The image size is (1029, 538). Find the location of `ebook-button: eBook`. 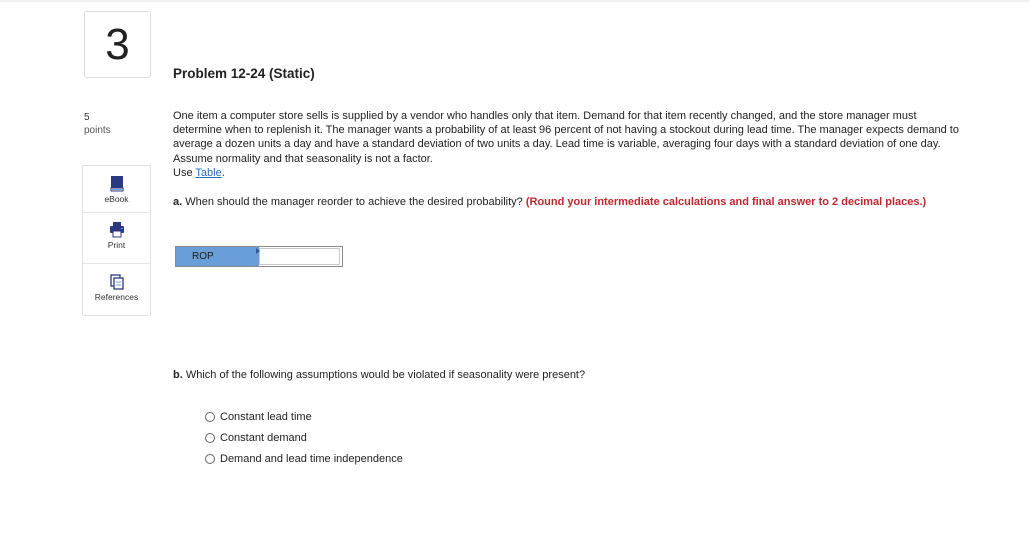

ebook-button: eBook is located at coordinates (116, 189).